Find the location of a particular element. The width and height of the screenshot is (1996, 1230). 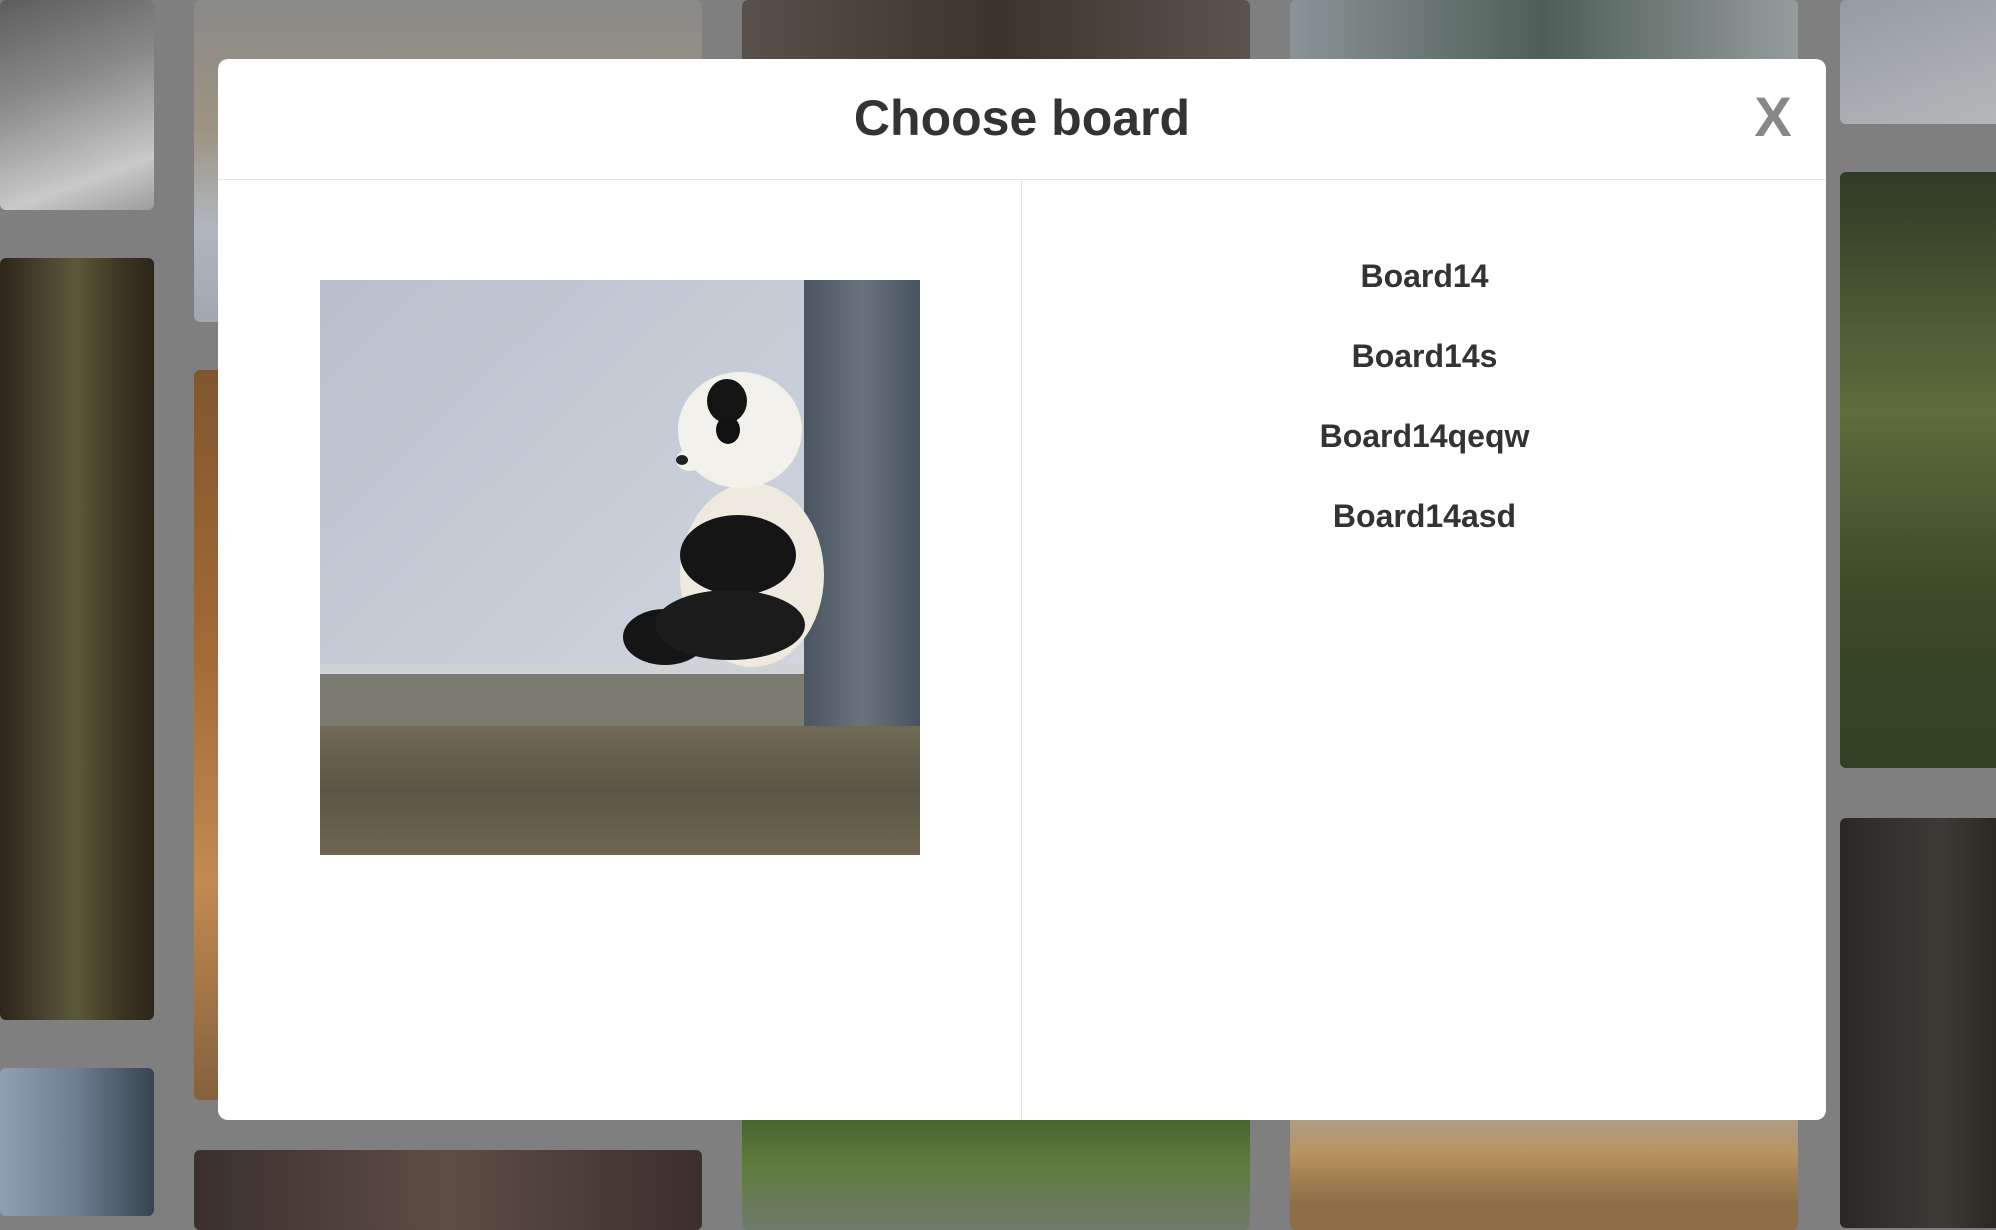

board-item: Board14s is located at coordinates (1424, 356).